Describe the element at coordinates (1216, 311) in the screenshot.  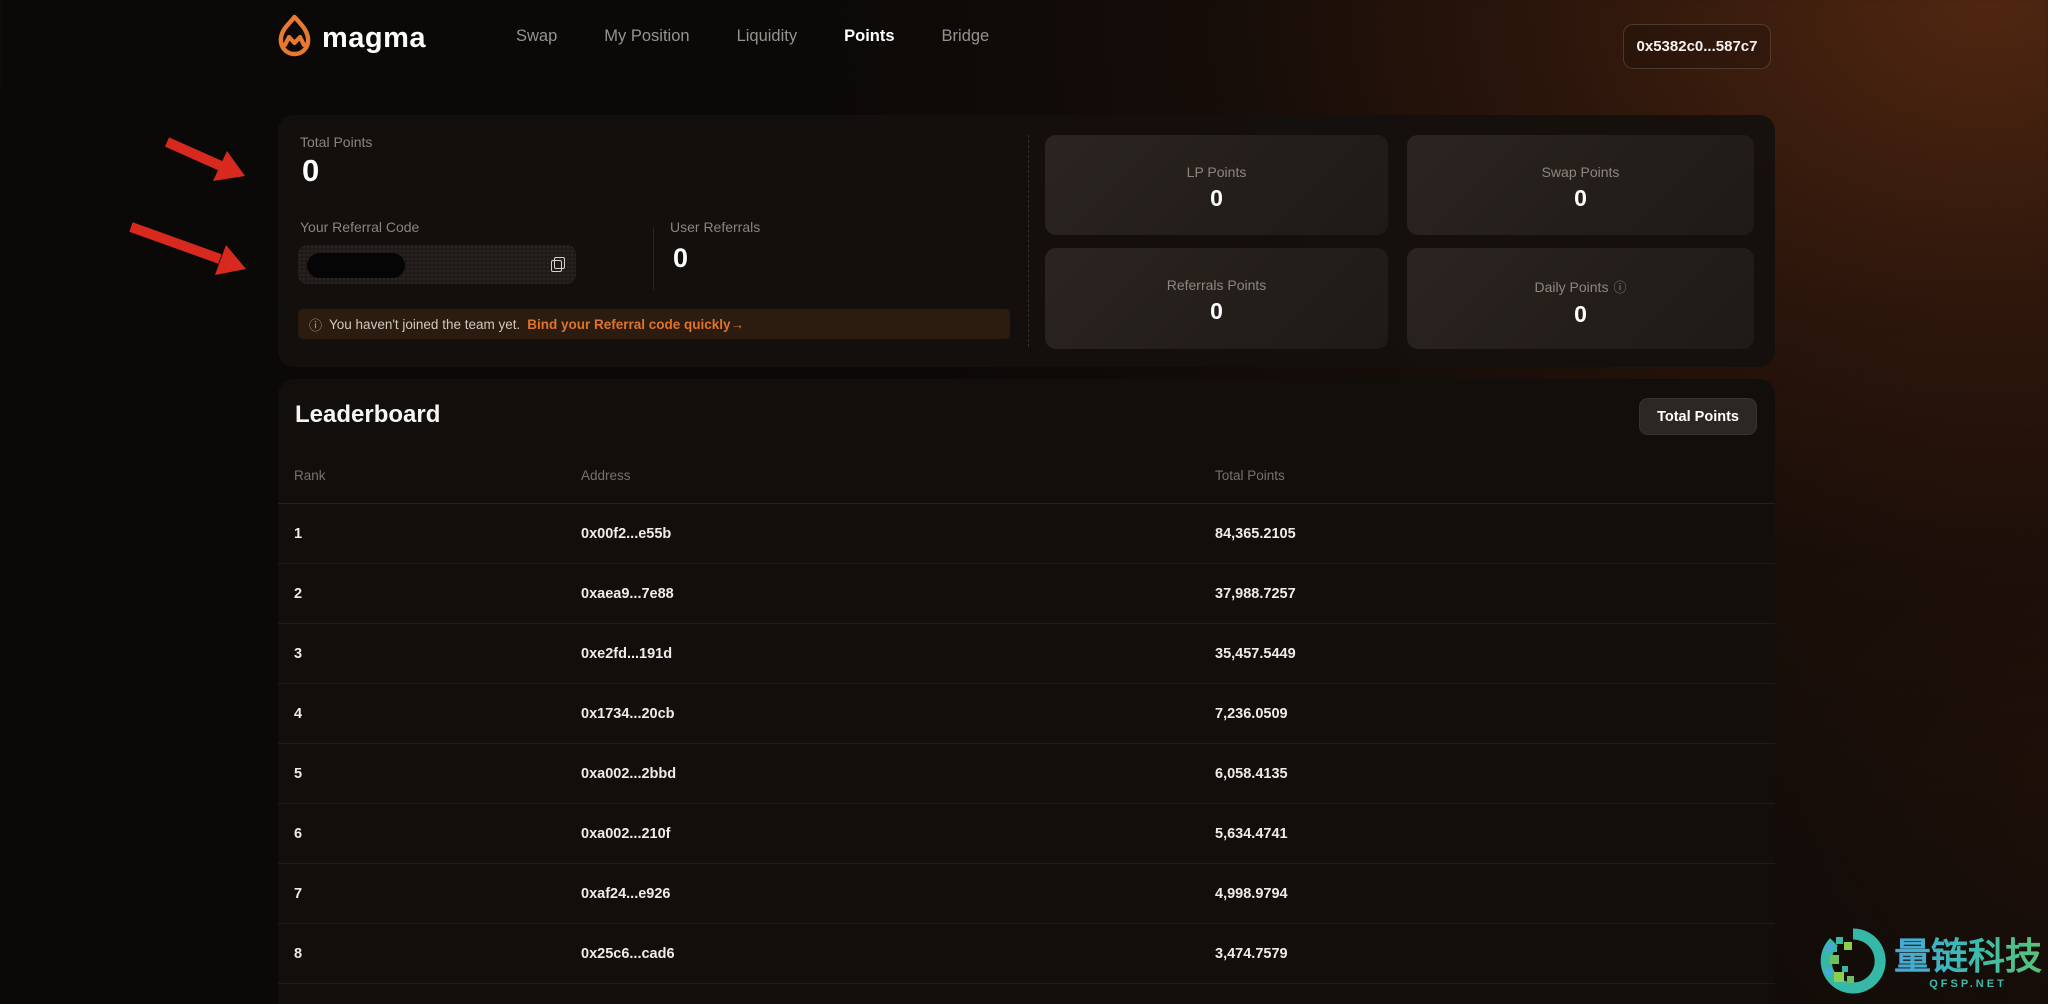
I see `referrals-points-value: 0` at that location.